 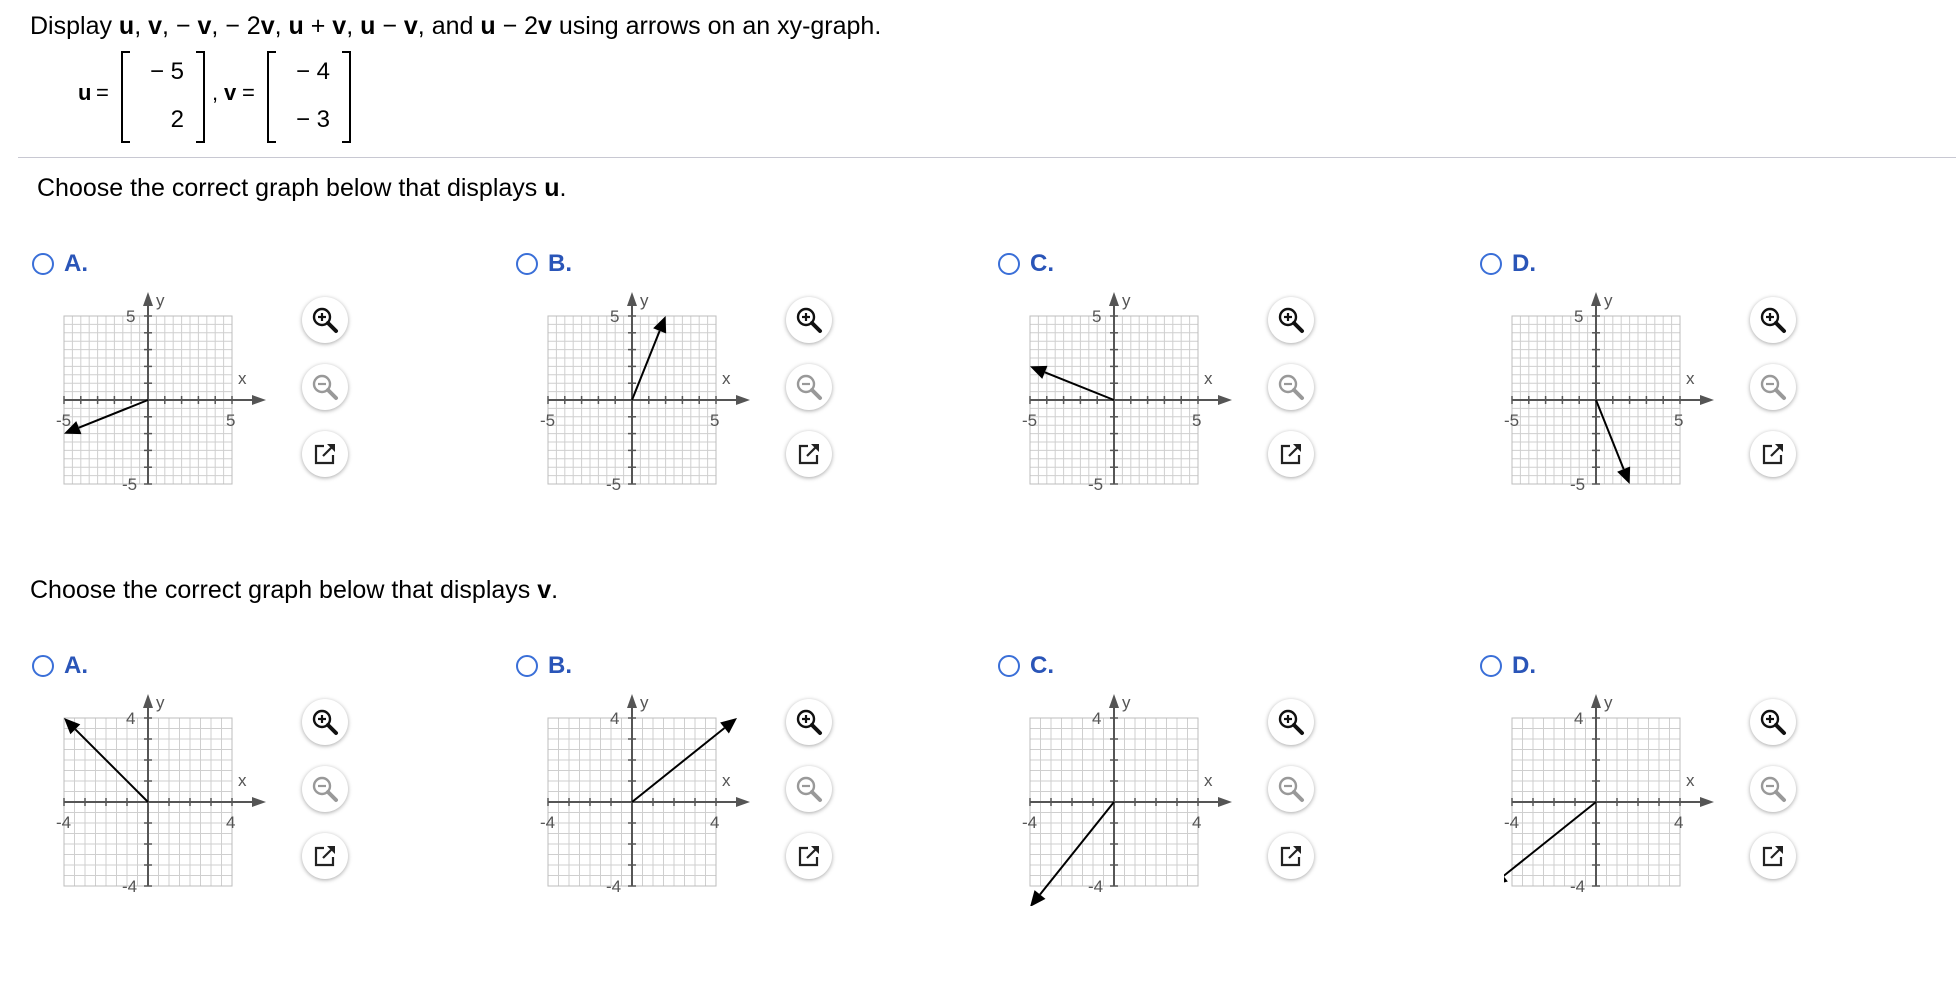 I want to click on u-equals: =, so click(x=102, y=92).